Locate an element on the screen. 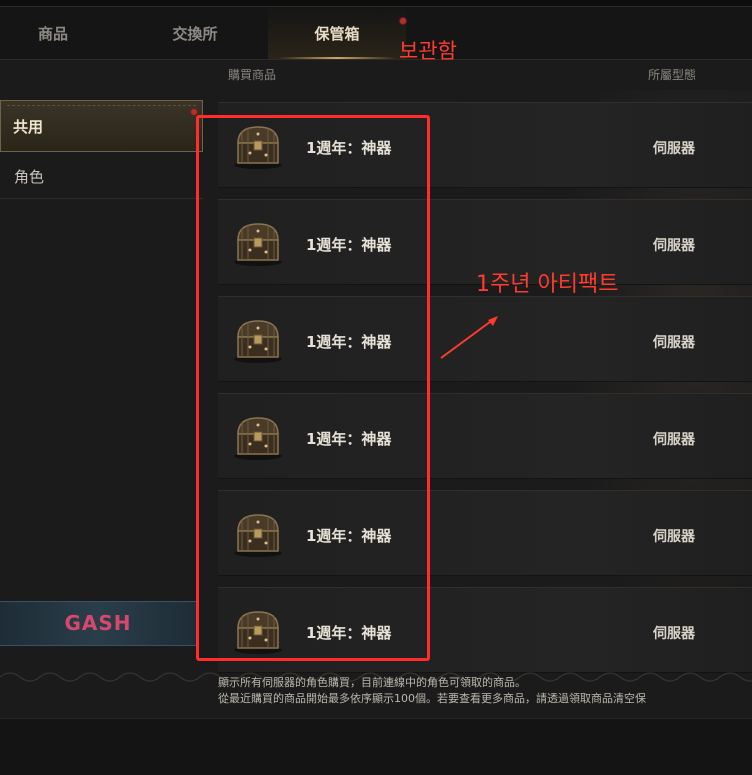  sidebar-item-label: 共用 is located at coordinates (28, 127).